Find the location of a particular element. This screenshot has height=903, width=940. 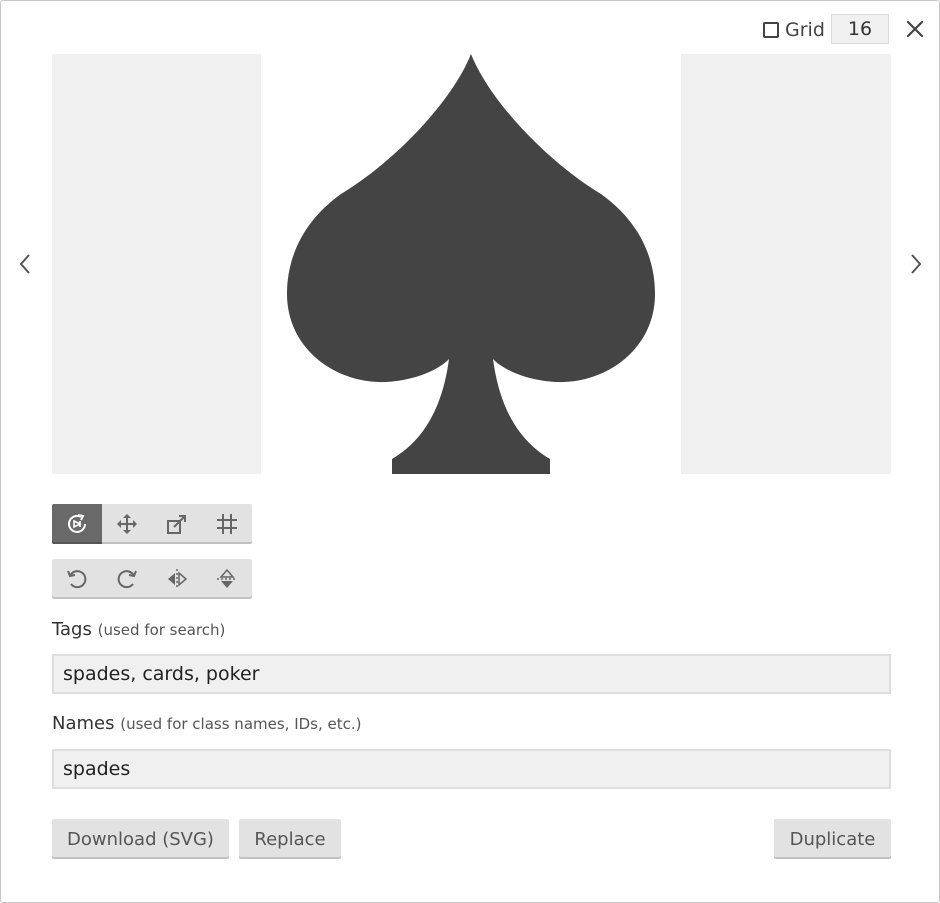

transform-toolbar is located at coordinates (152, 579).